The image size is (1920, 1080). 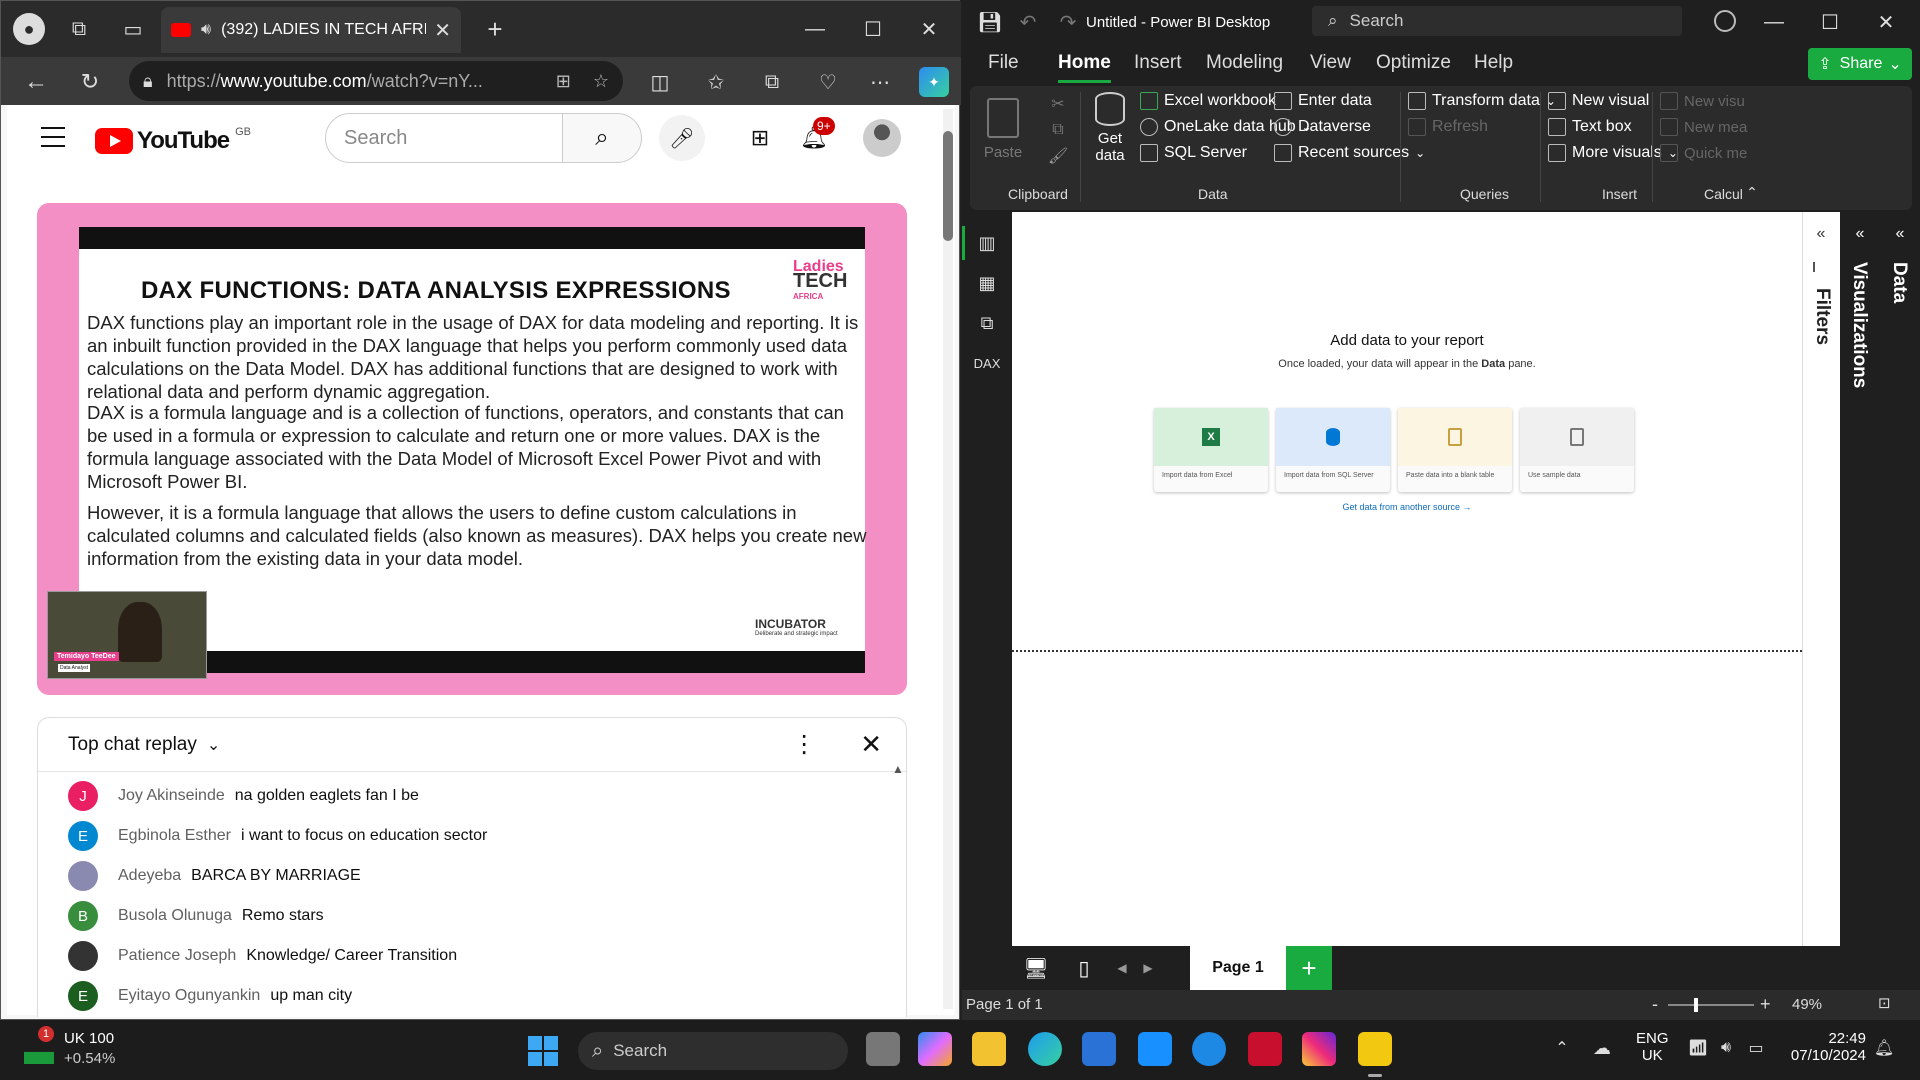 What do you see at coordinates (1099, 1049) in the screenshot?
I see `microsoft-store-icon` at bounding box center [1099, 1049].